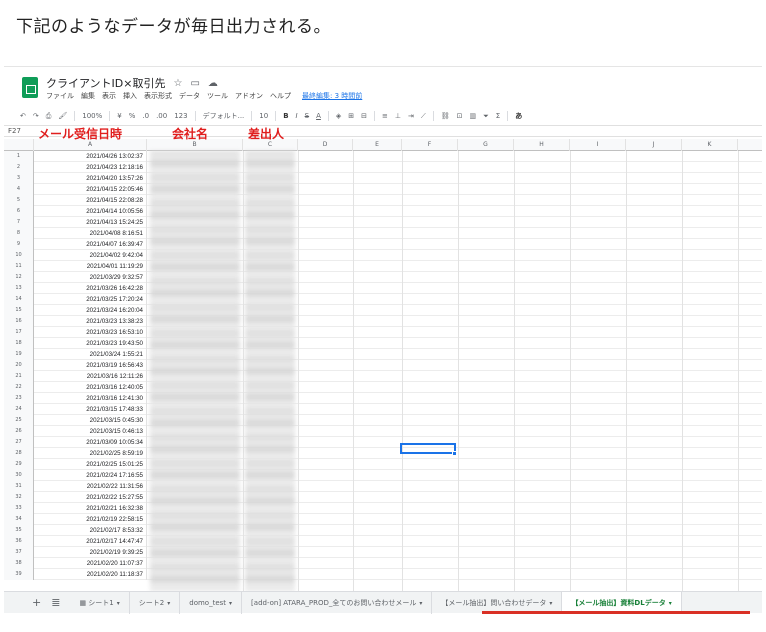 The image size is (766, 632). Describe the element at coordinates (337, 602) in the screenshot. I see `tab-addon-all-inquiries: [add-on] ATARA_PROD_全てのお問い合わせメール ▾` at that location.